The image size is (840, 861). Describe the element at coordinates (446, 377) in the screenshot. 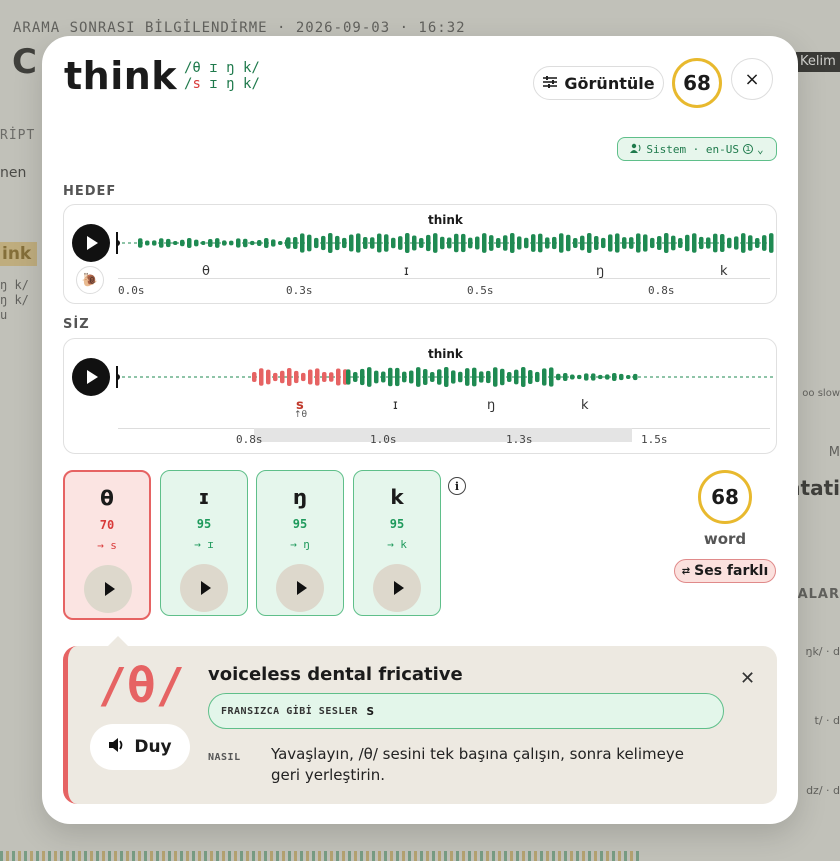

I see `user-waveform` at that location.